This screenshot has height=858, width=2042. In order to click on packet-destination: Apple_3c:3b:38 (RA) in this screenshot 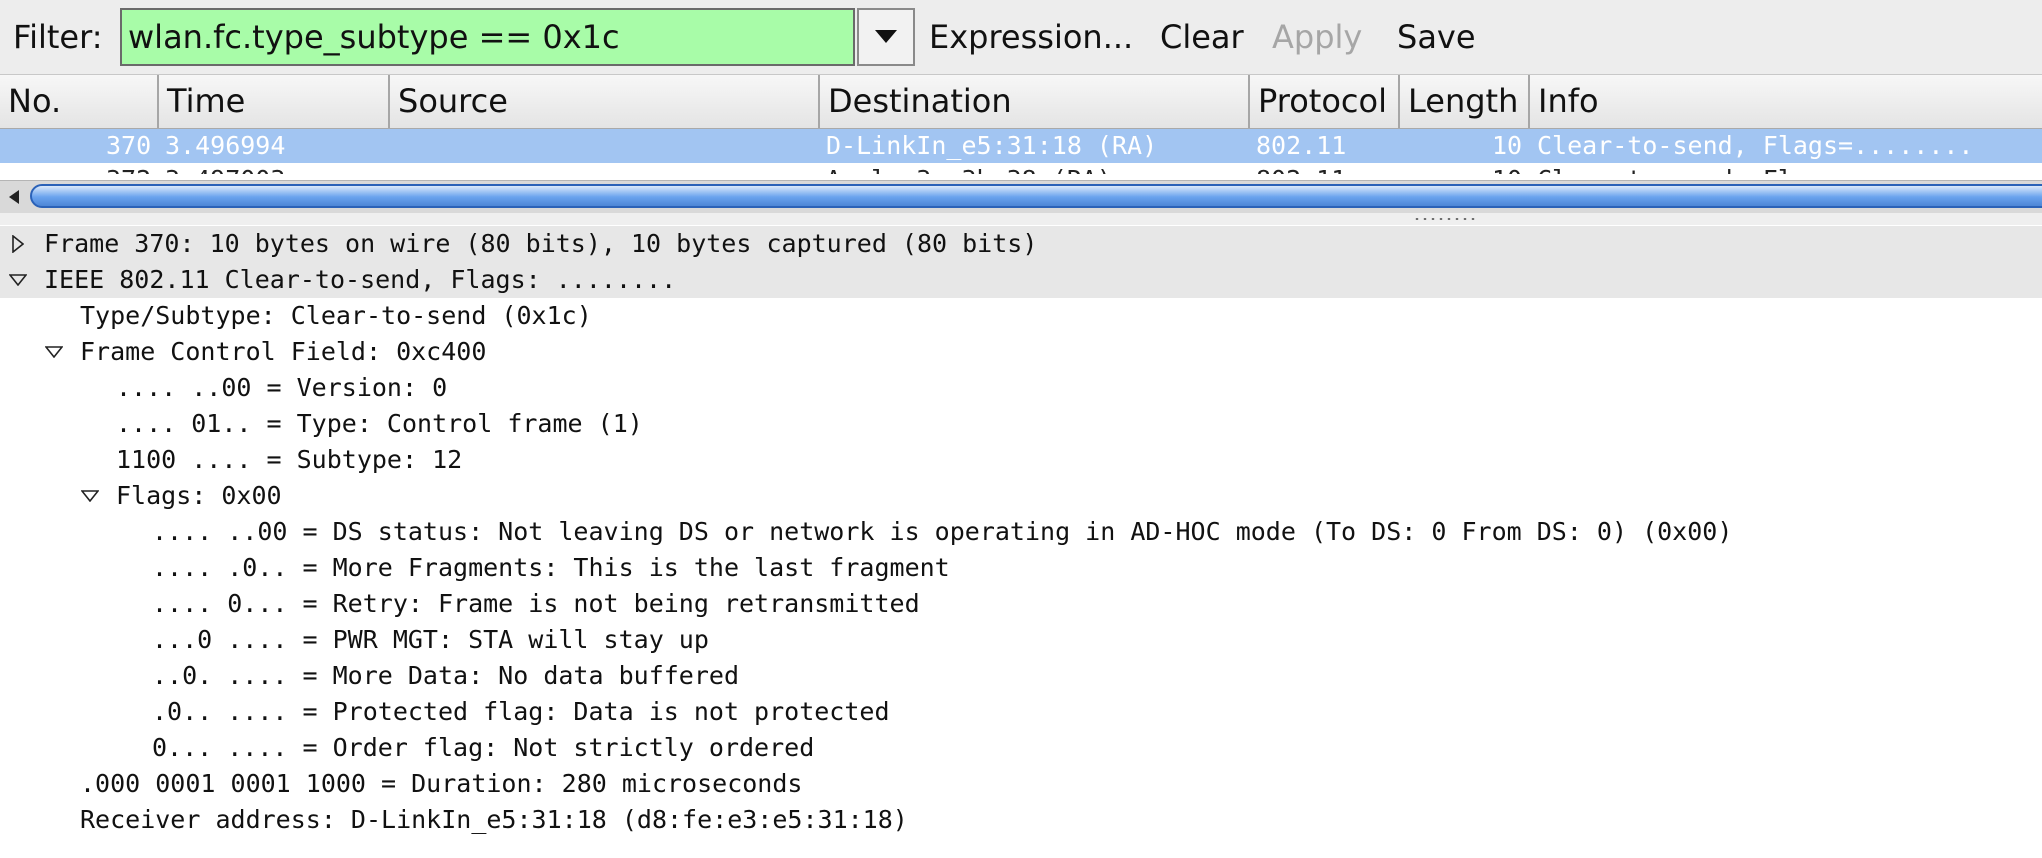, I will do `click(969, 168)`.